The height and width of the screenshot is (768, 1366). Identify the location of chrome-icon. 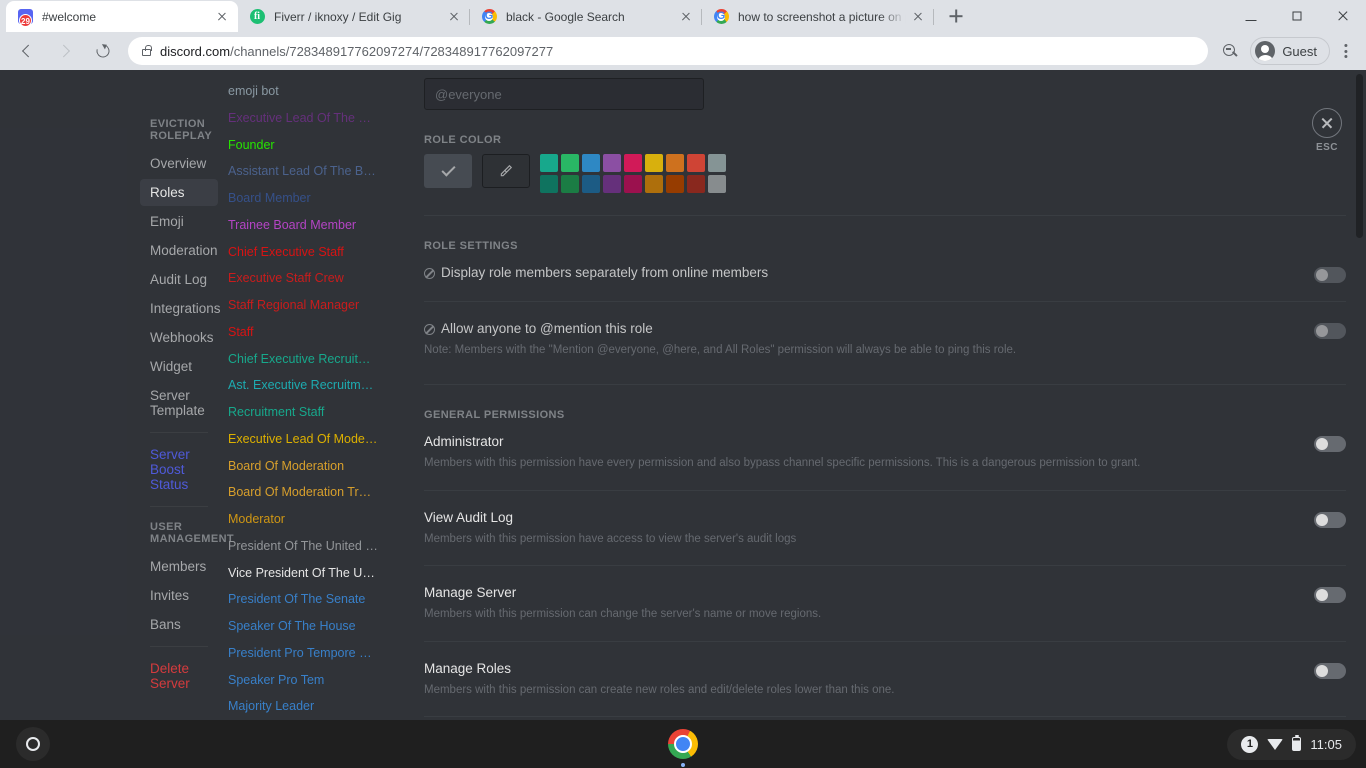
(683, 748).